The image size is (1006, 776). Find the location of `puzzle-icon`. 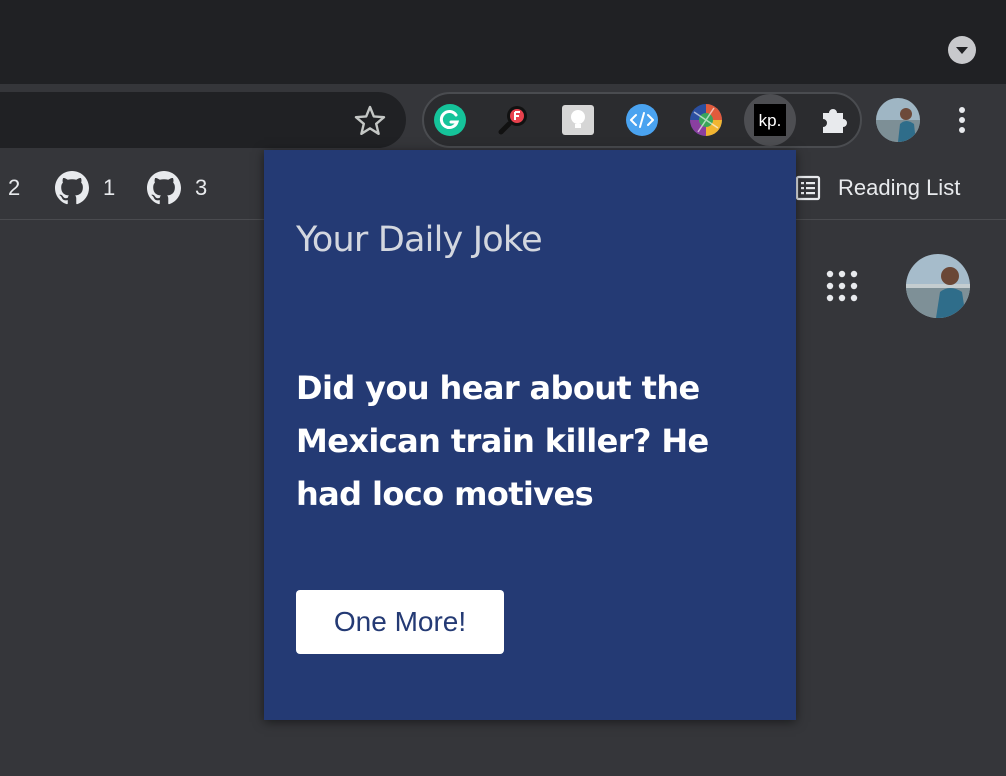

puzzle-icon is located at coordinates (835, 121).